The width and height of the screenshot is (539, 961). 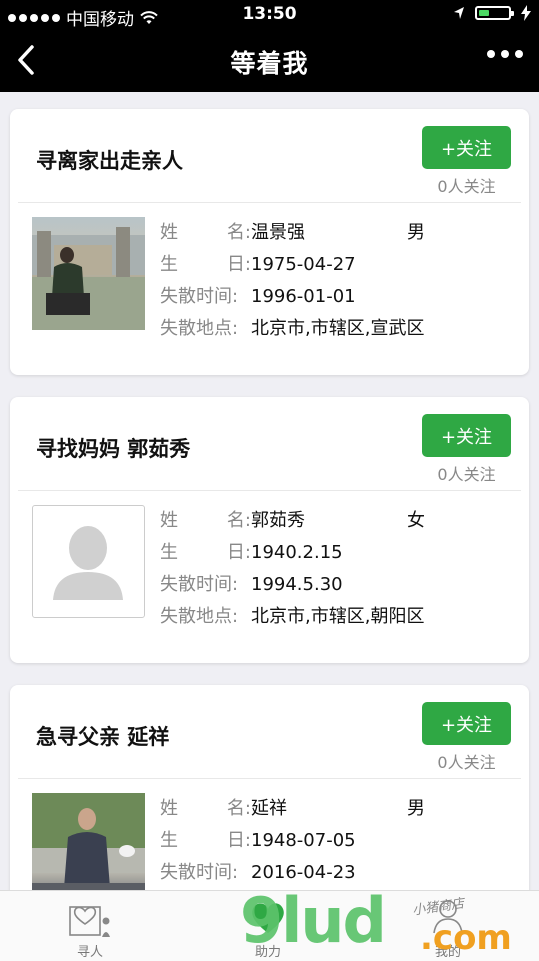 I want to click on birth-row: 生日: 1948-07-05, so click(x=258, y=841).